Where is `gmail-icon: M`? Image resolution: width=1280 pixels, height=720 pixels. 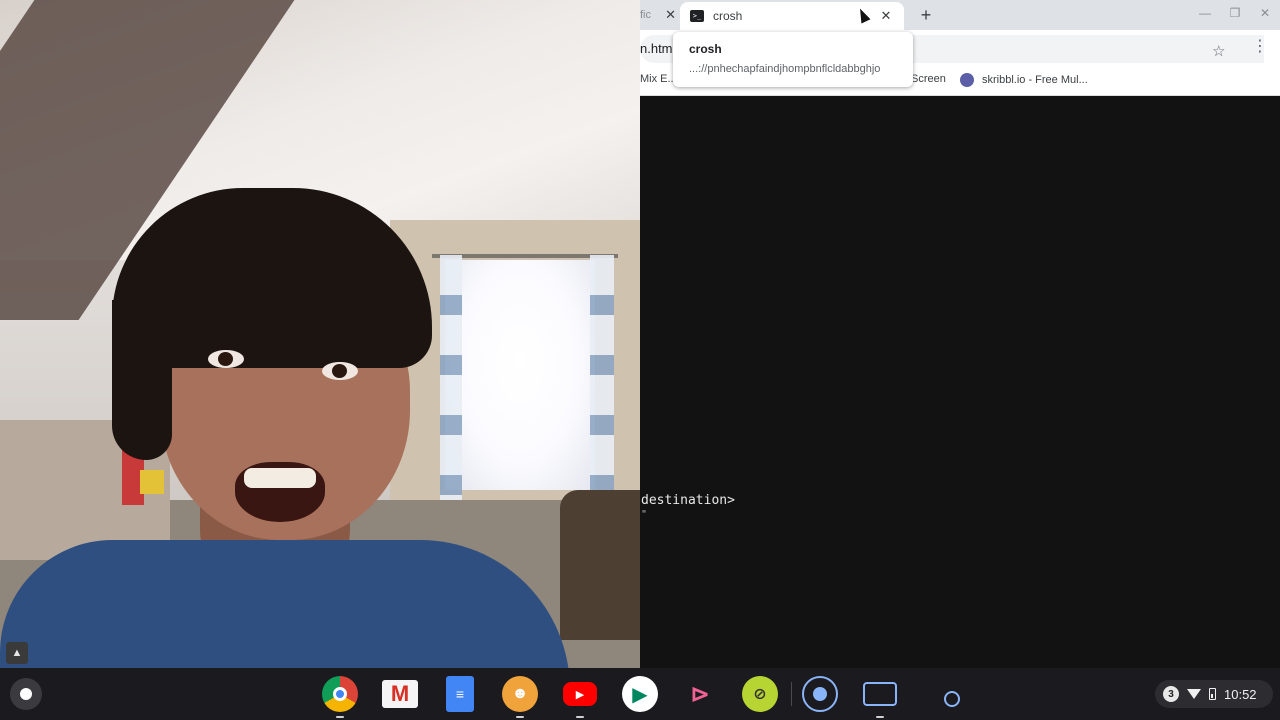
gmail-icon: M is located at coordinates (400, 694).